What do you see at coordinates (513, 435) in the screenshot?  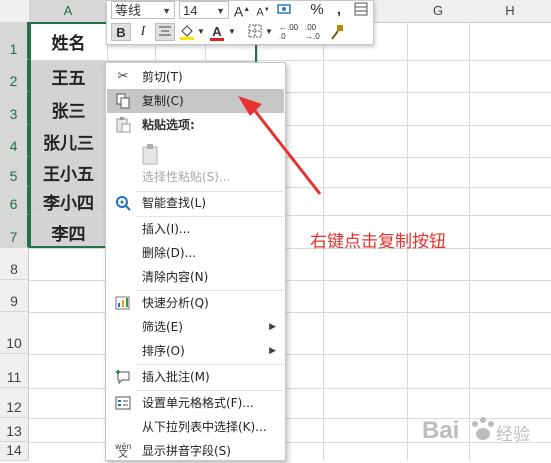 I see `svg-text: 经验` at bounding box center [513, 435].